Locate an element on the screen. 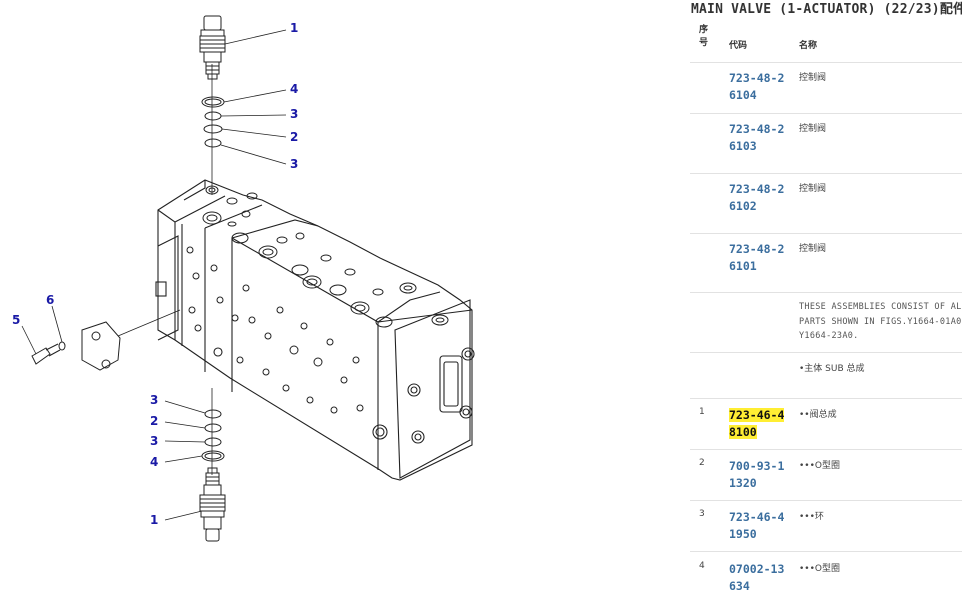  item-seq: 4 is located at coordinates (702, 566).